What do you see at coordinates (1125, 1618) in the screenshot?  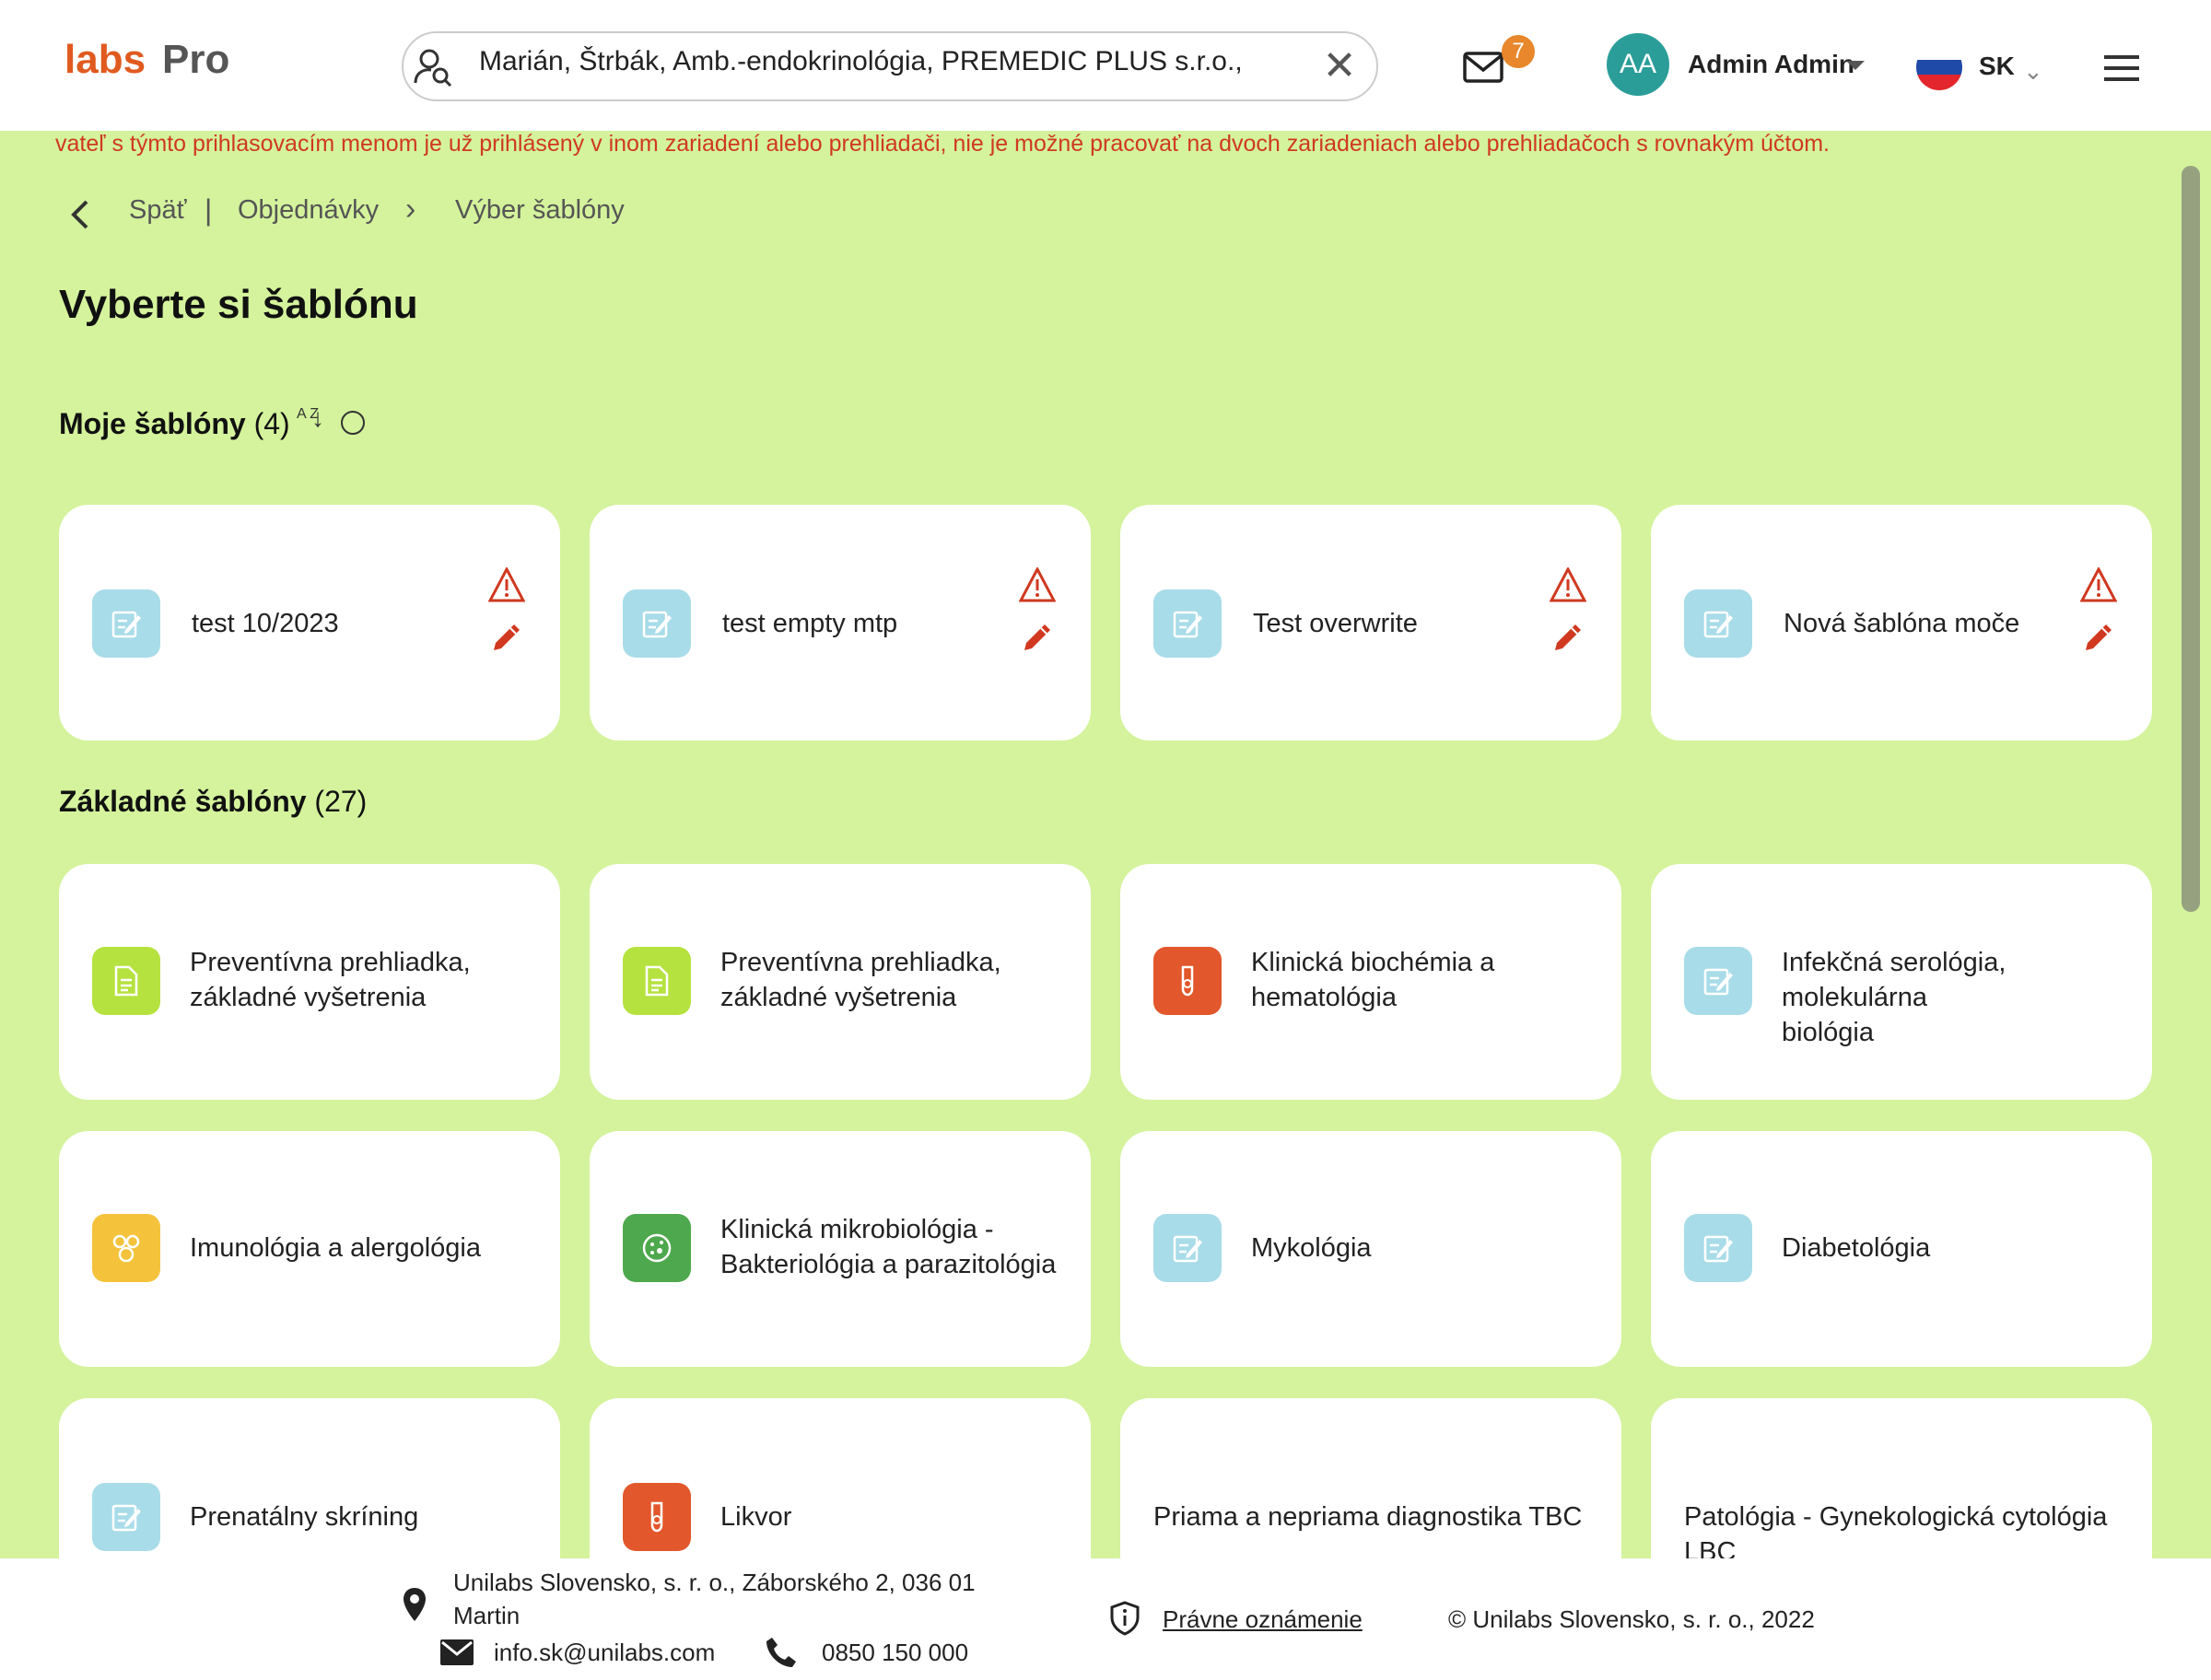 I see `shield-info-icon` at bounding box center [1125, 1618].